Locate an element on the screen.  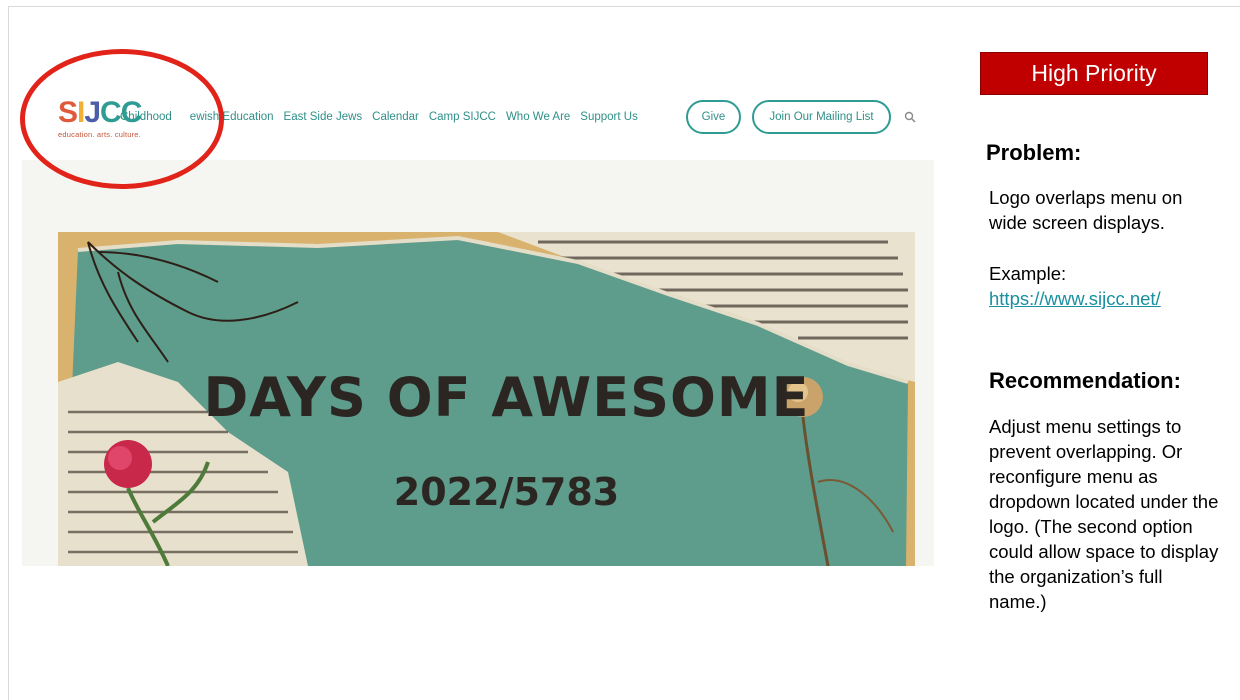
problem-heading: Problem: is located at coordinates (1034, 152).